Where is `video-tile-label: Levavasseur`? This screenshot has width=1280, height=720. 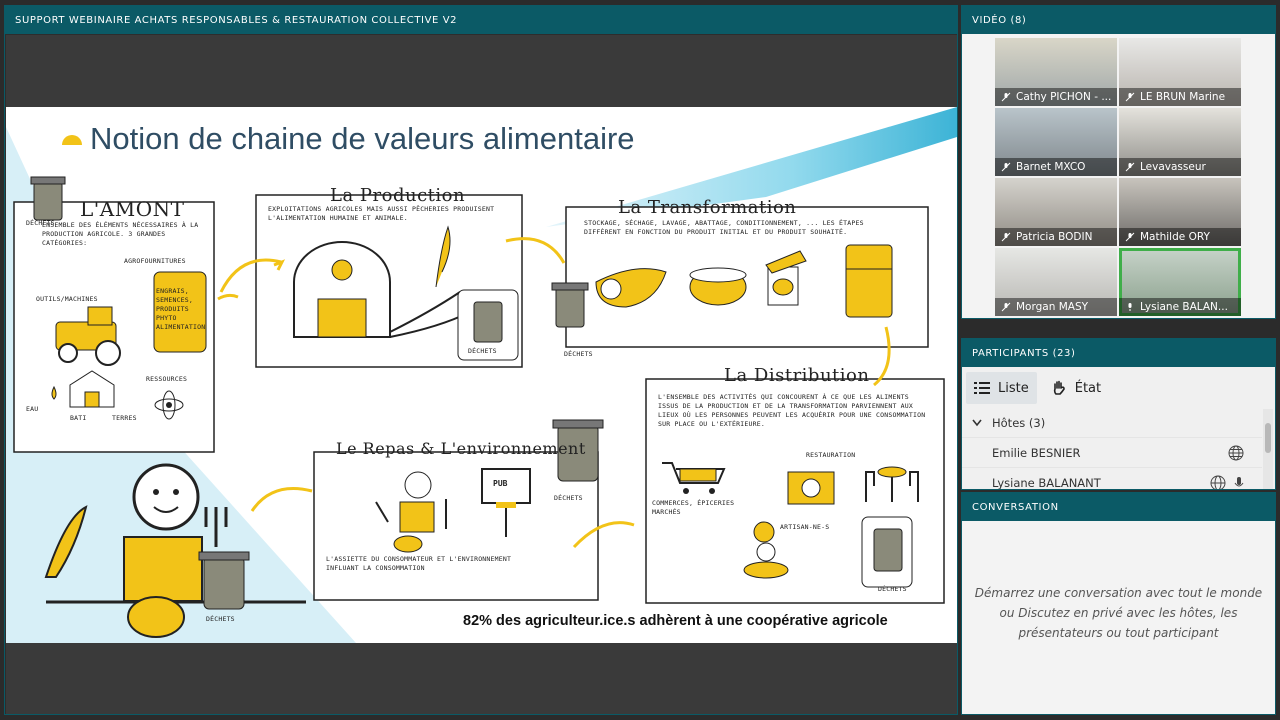
video-tile-label: Levavasseur is located at coordinates (1180, 167).